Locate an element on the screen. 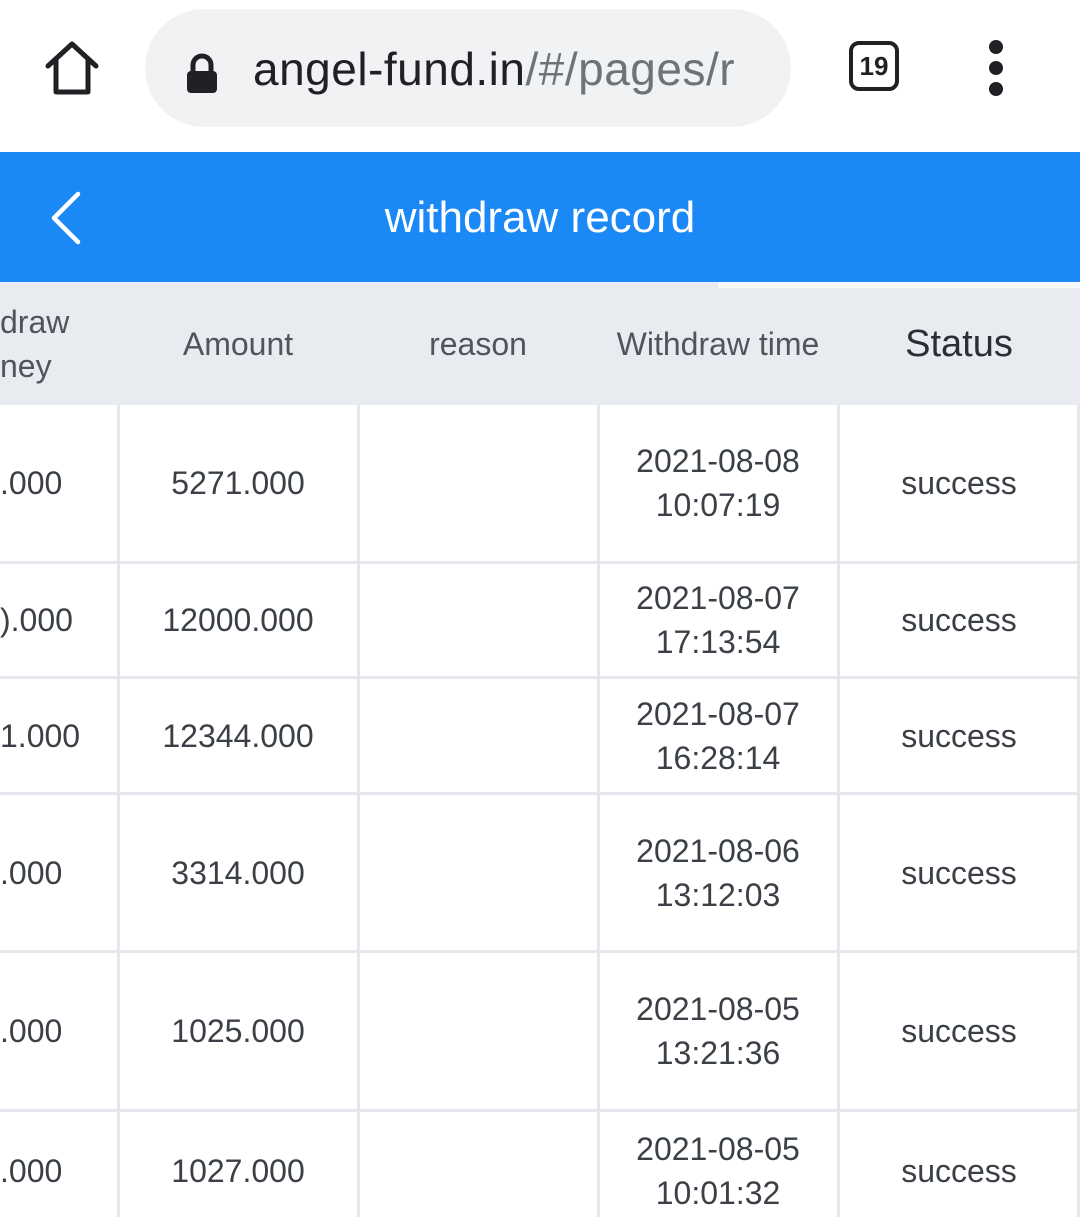 The width and height of the screenshot is (1080, 1230). cell-withdraw-time: 2021-08-07 16:28:14 is located at coordinates (718, 735).